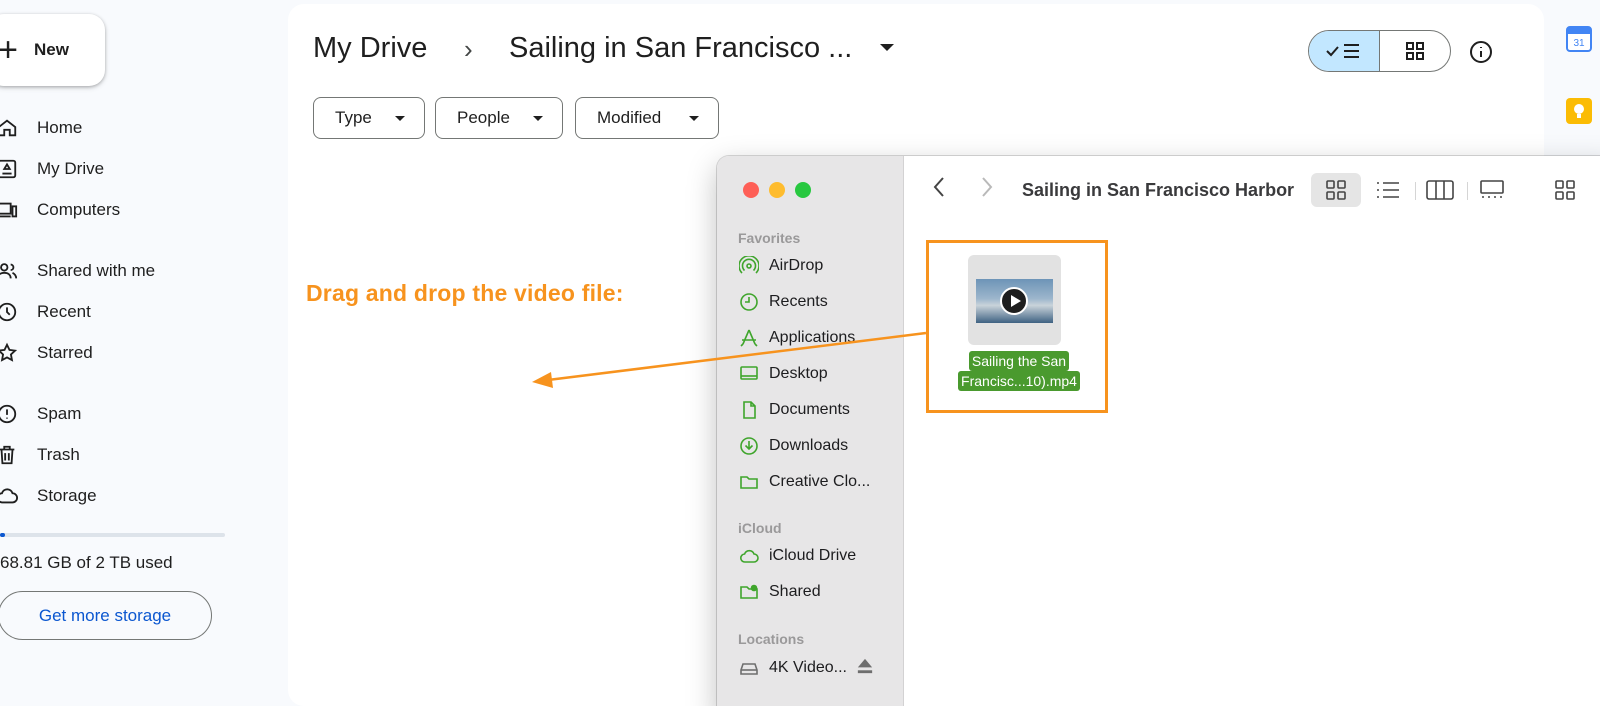 The height and width of the screenshot is (706, 1600). What do you see at coordinates (1579, 111) in the screenshot?
I see `keep-icon` at bounding box center [1579, 111].